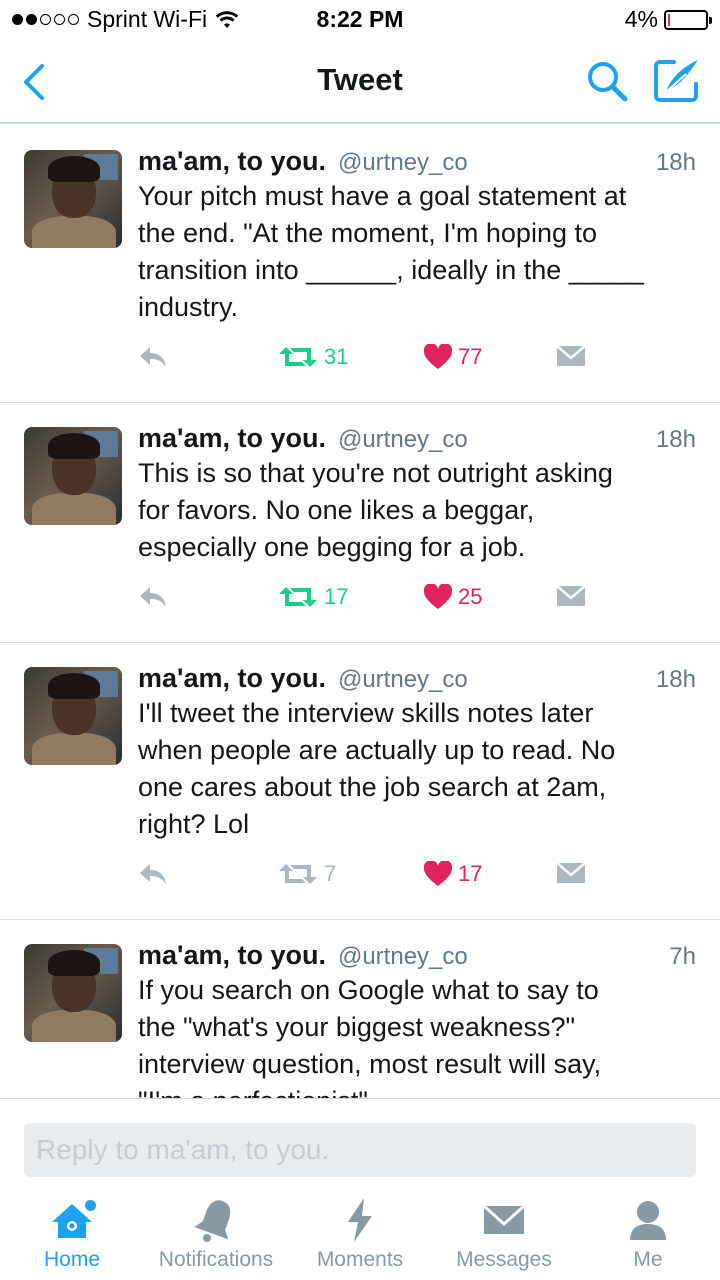 This screenshot has width=720, height=1280. I want to click on retweet-button: 7, so click(307, 874).